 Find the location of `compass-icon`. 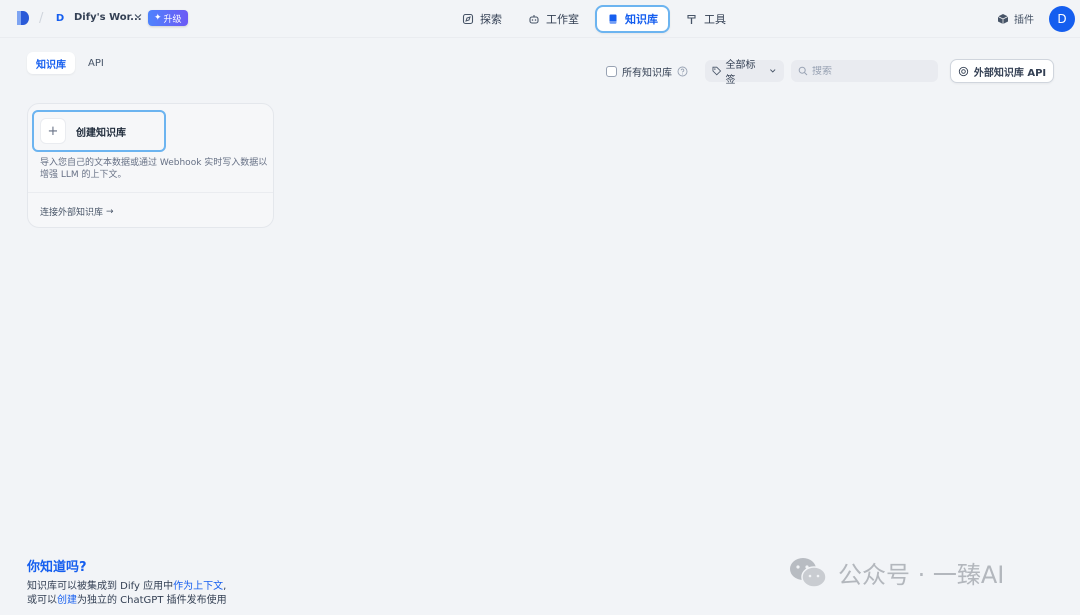

compass-icon is located at coordinates (468, 19).